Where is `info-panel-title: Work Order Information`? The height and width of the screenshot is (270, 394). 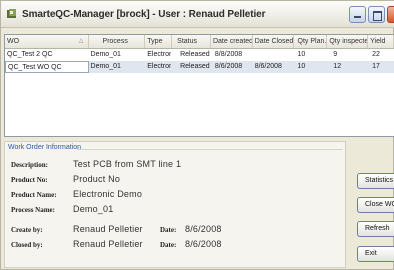
info-panel-title: Work Order Information is located at coordinates (45, 147).